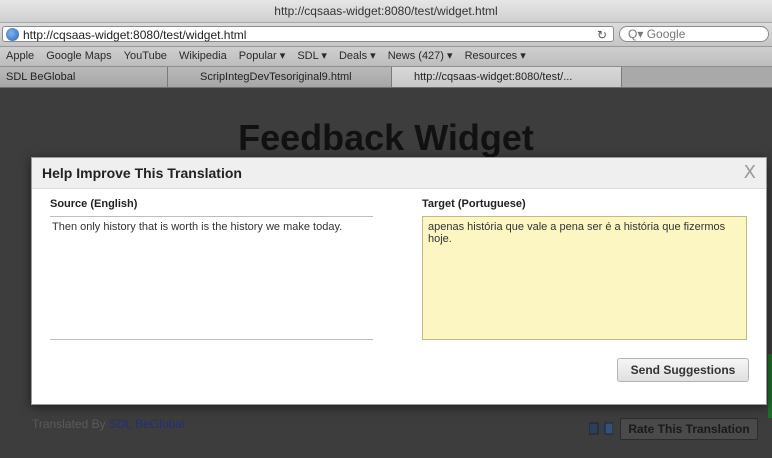  I want to click on translated-by: Translated By SDL BeGlobal, so click(108, 424).